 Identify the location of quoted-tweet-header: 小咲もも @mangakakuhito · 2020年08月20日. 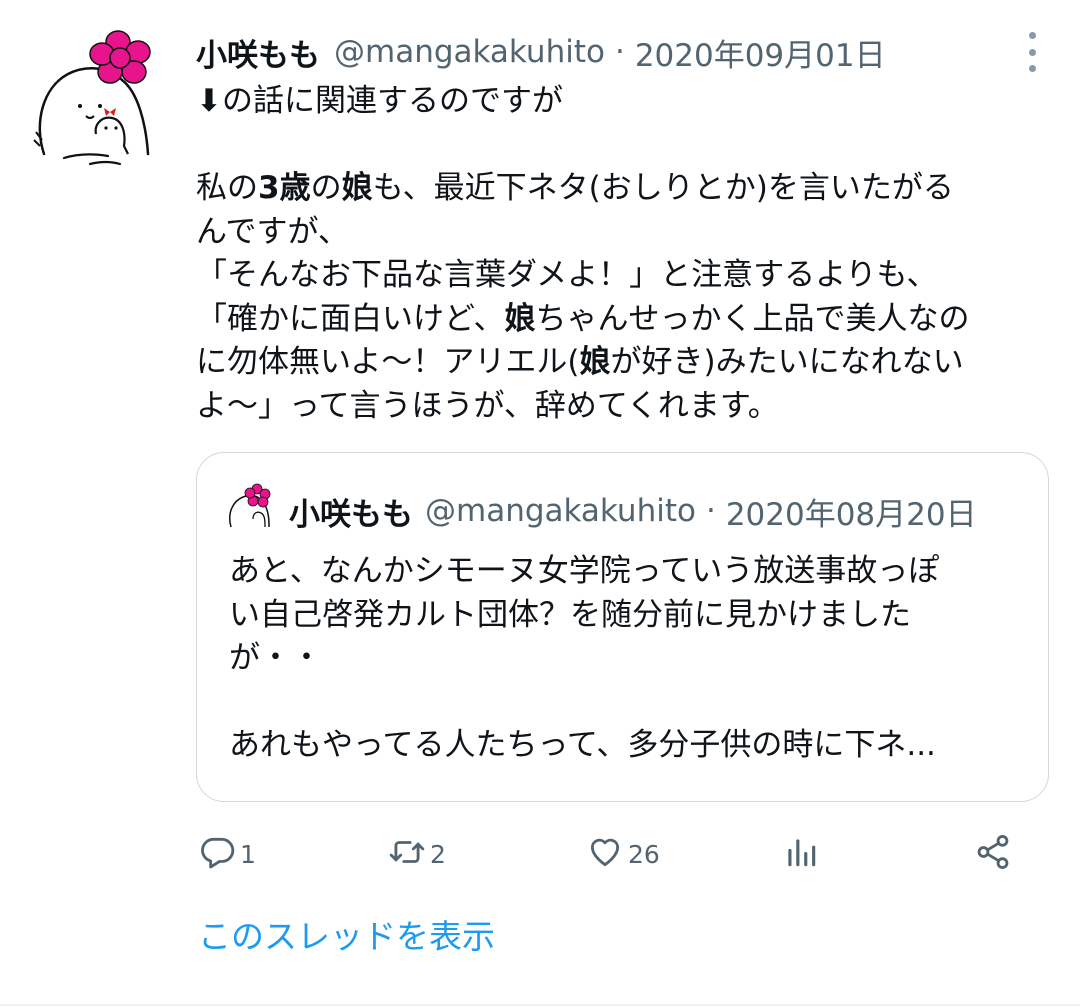
(633, 511).